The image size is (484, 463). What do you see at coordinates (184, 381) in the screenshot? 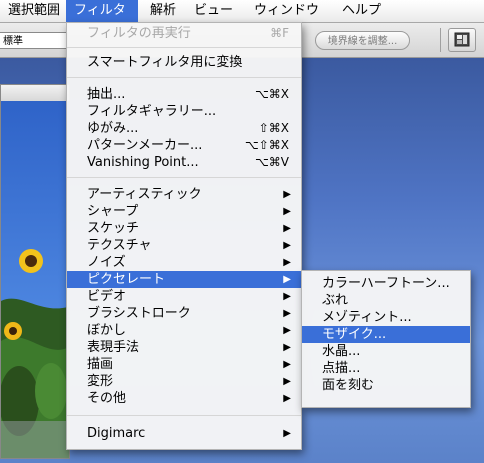
I see `menu-item-distort: 変形 ▶` at bounding box center [184, 381].